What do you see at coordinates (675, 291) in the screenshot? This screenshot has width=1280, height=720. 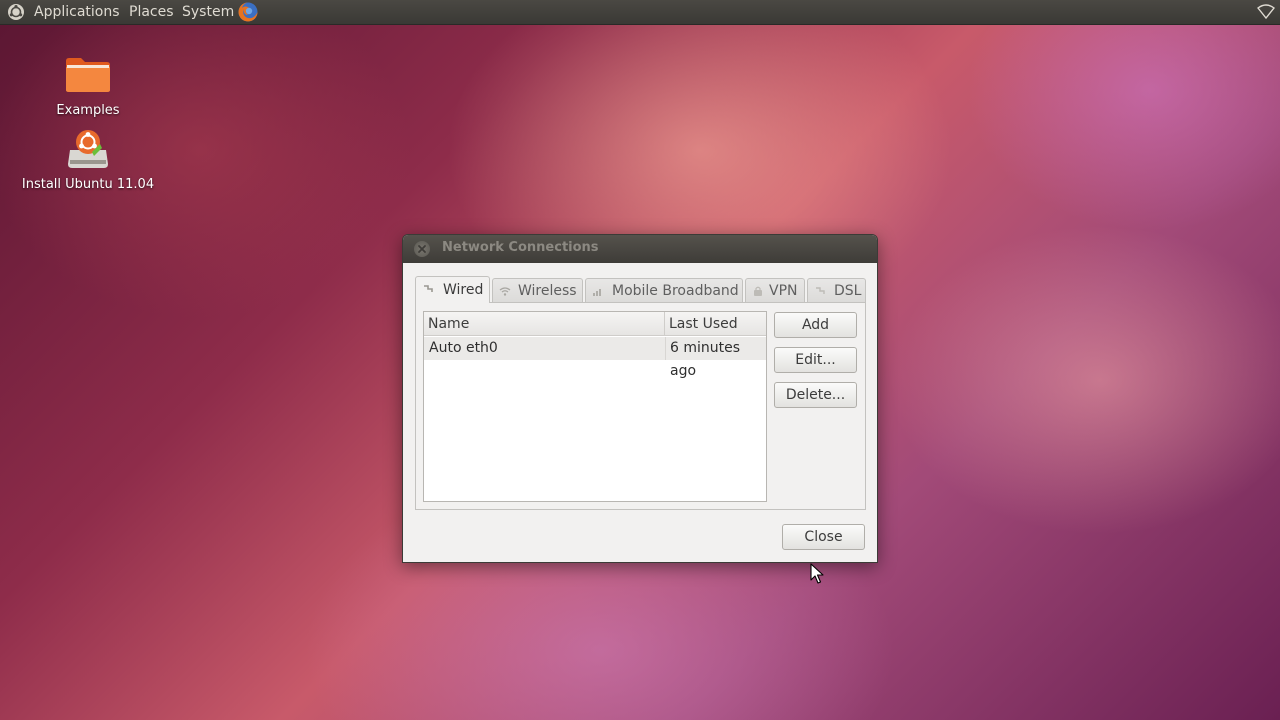 I see `tab-label: Mobile Broadband` at bounding box center [675, 291].